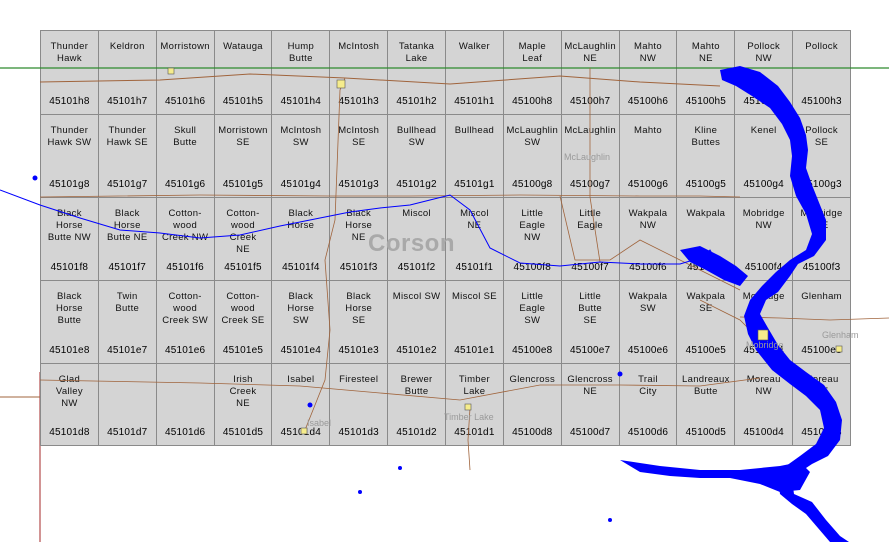 The height and width of the screenshot is (542, 889). What do you see at coordinates (474, 72) in the screenshot?
I see `quad-cell-45101h1: Walker 45101h1` at bounding box center [474, 72].